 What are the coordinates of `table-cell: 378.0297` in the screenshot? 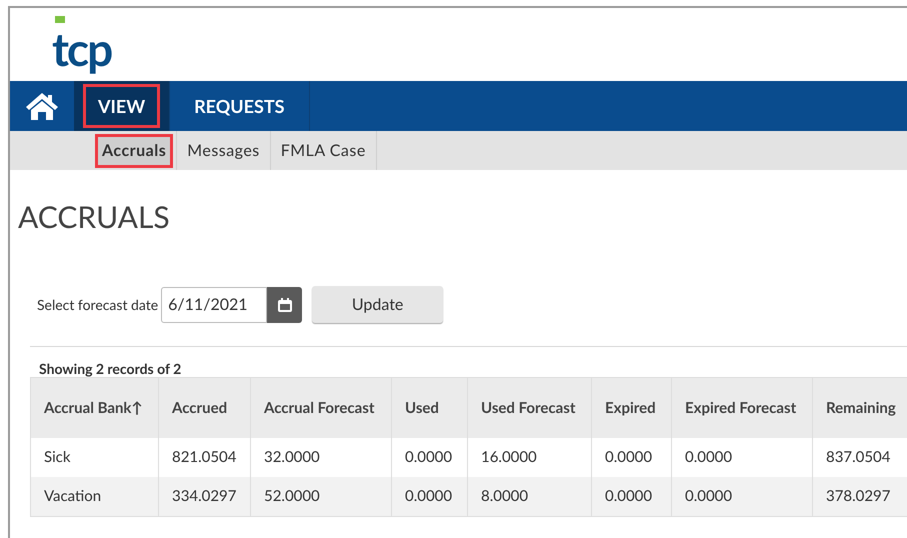 It's located at (860, 496).